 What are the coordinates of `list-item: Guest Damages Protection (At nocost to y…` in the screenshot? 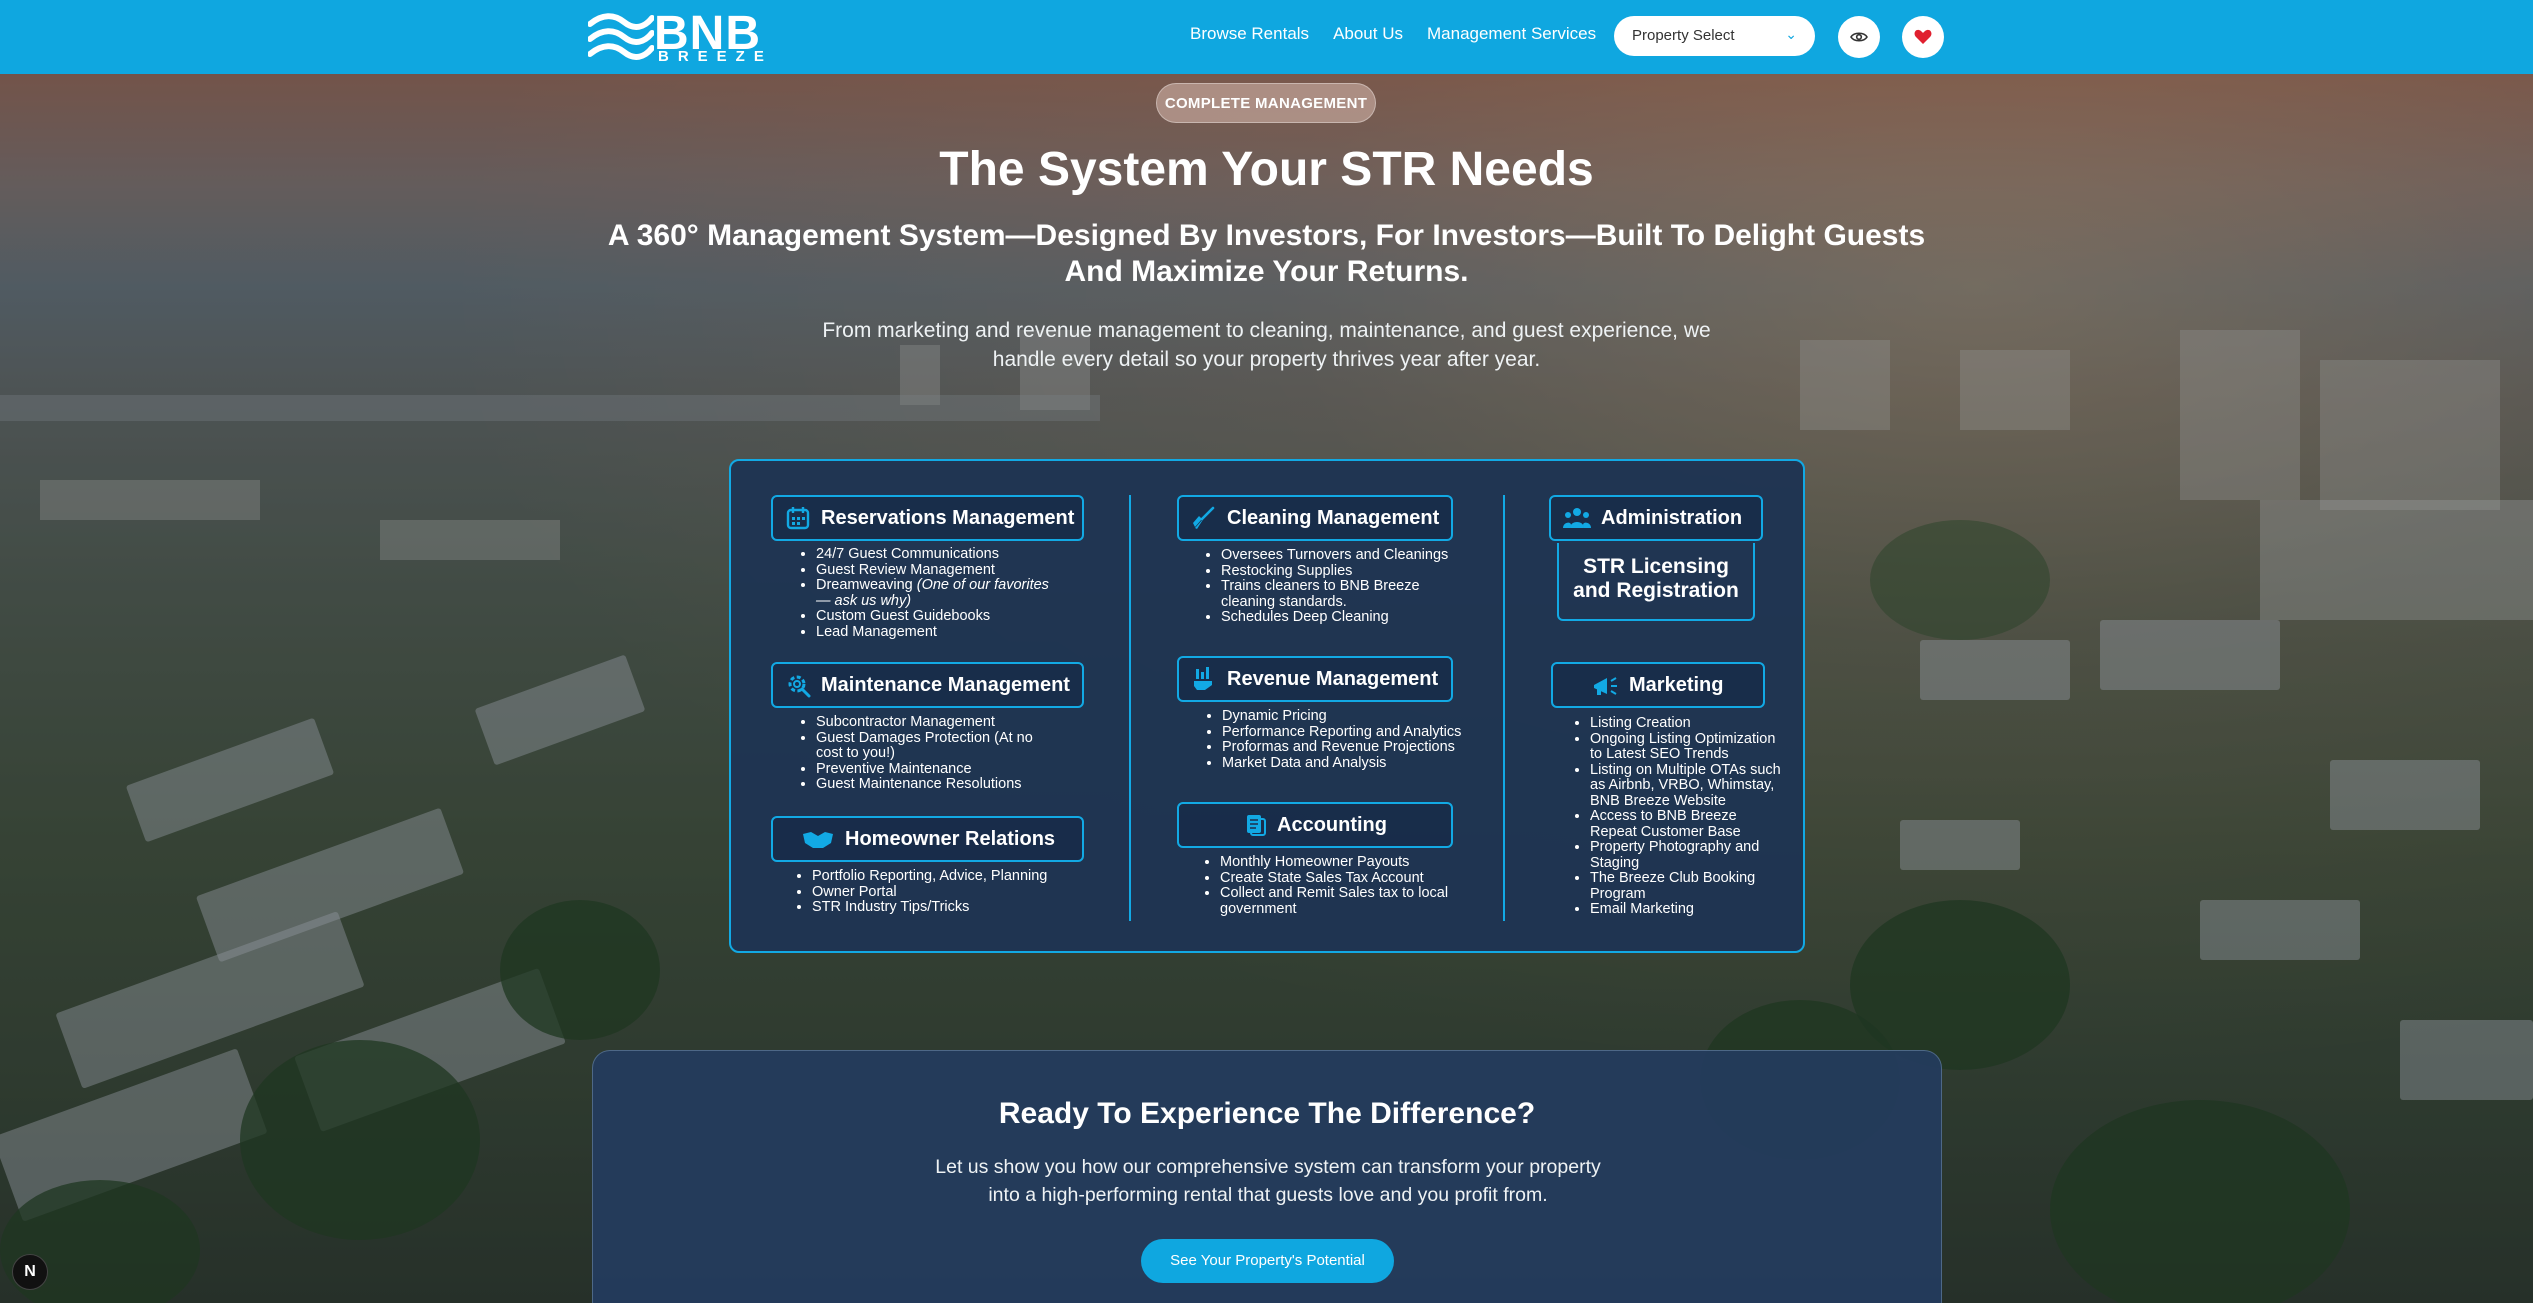 It's located at (952, 745).